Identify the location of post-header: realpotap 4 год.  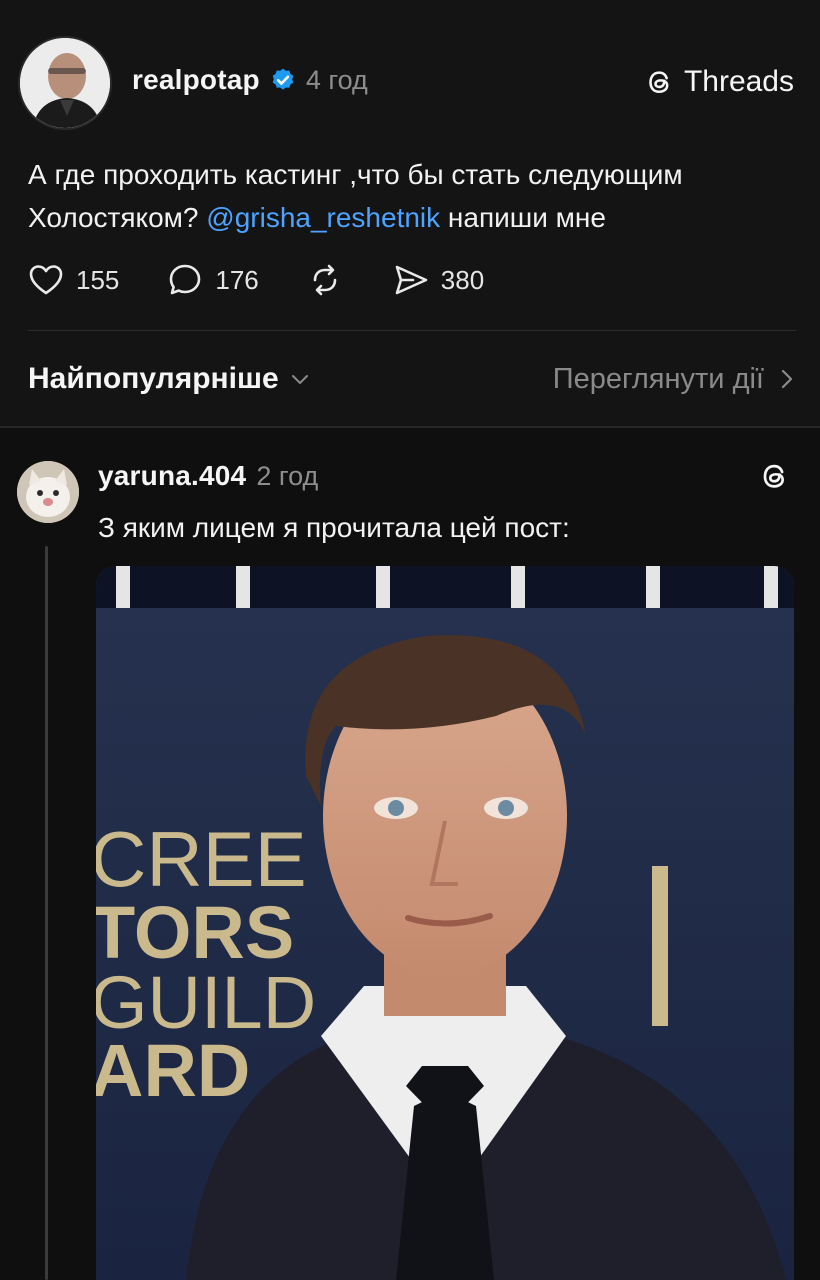
(250, 80).